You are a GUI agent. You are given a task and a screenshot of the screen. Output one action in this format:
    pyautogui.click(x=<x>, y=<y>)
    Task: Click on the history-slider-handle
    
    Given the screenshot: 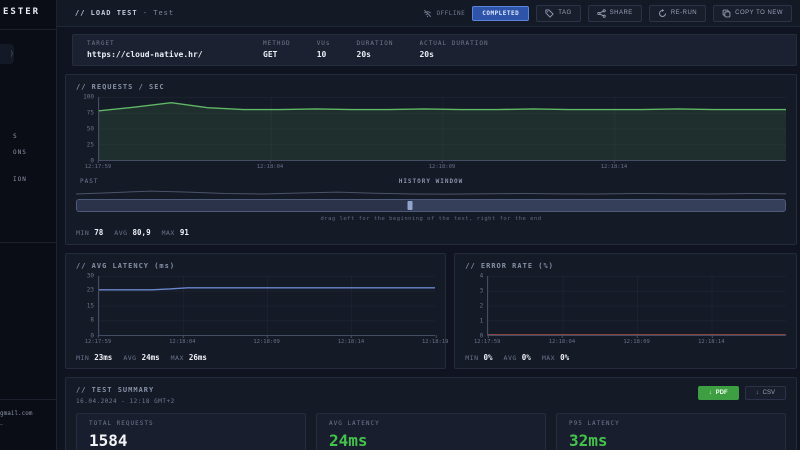 What is the action you would take?
    pyautogui.click(x=410, y=205)
    